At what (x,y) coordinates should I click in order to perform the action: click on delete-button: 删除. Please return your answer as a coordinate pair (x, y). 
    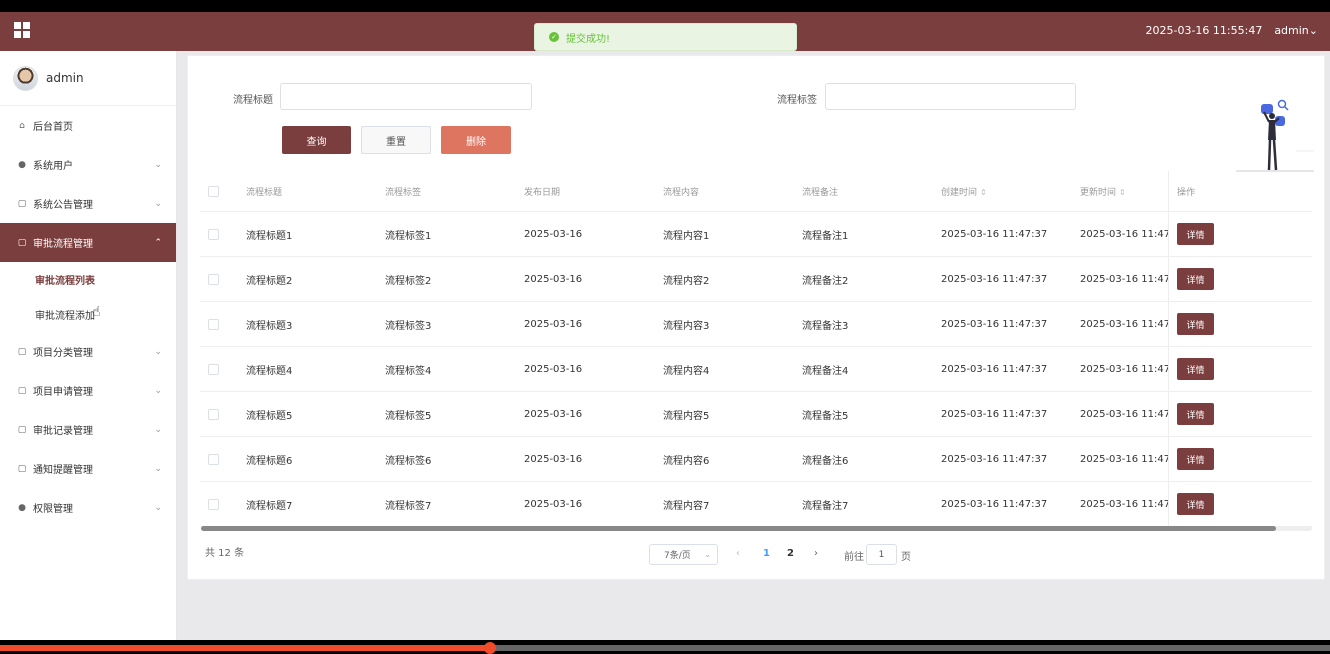
    Looking at the image, I should click on (476, 140).